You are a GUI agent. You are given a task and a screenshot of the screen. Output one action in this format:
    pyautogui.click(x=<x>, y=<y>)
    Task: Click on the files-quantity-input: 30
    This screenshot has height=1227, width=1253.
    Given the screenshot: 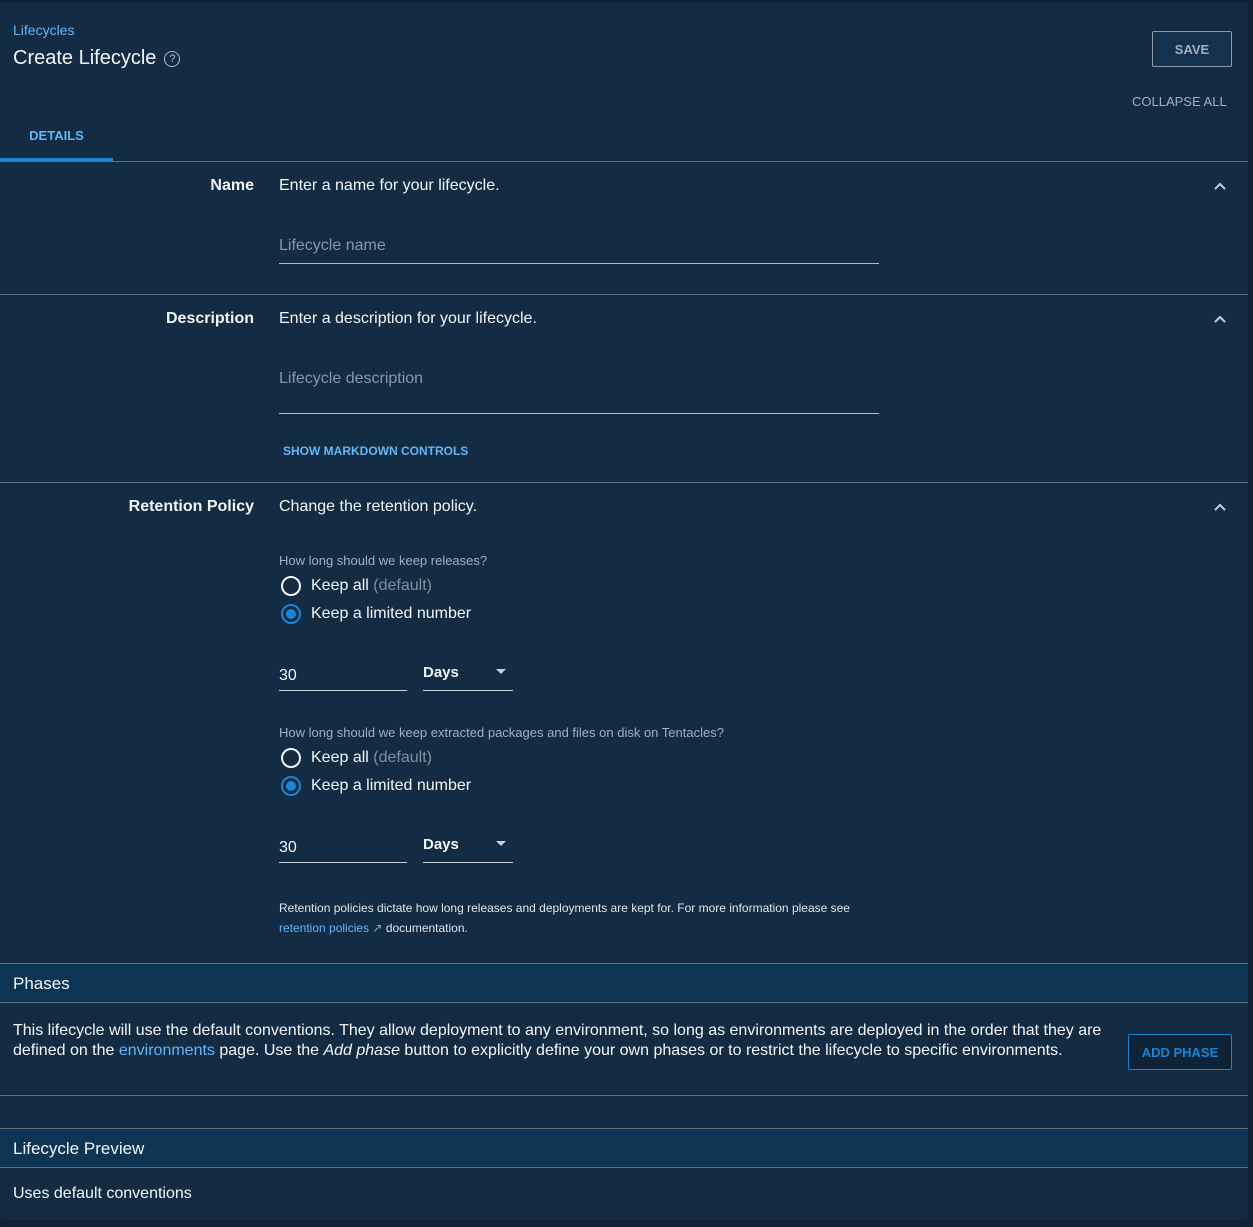 What is the action you would take?
    pyautogui.click(x=343, y=851)
    